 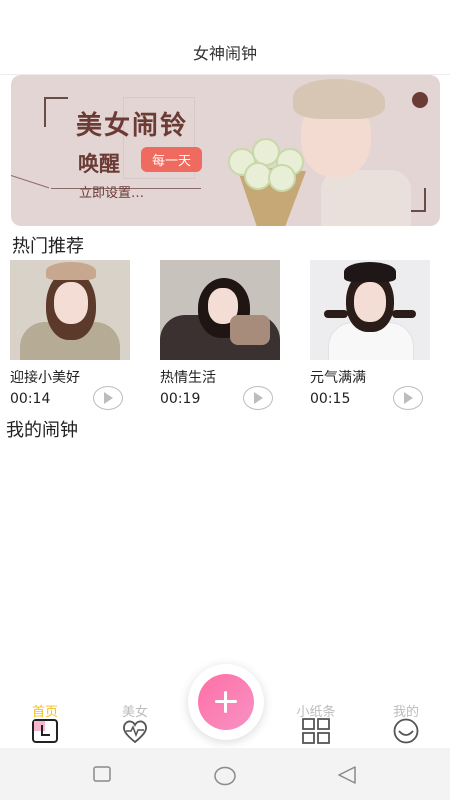 I want to click on add-alarm-button-ring, so click(x=226, y=702).